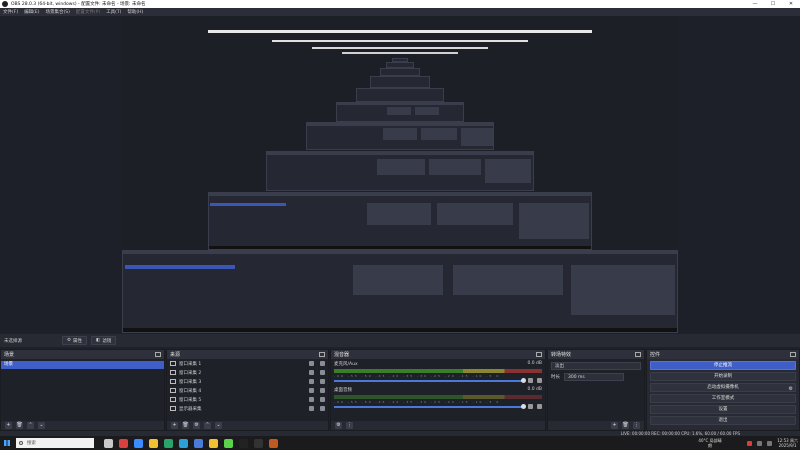  I want to click on remove-scene-button: 🗑, so click(19, 425).